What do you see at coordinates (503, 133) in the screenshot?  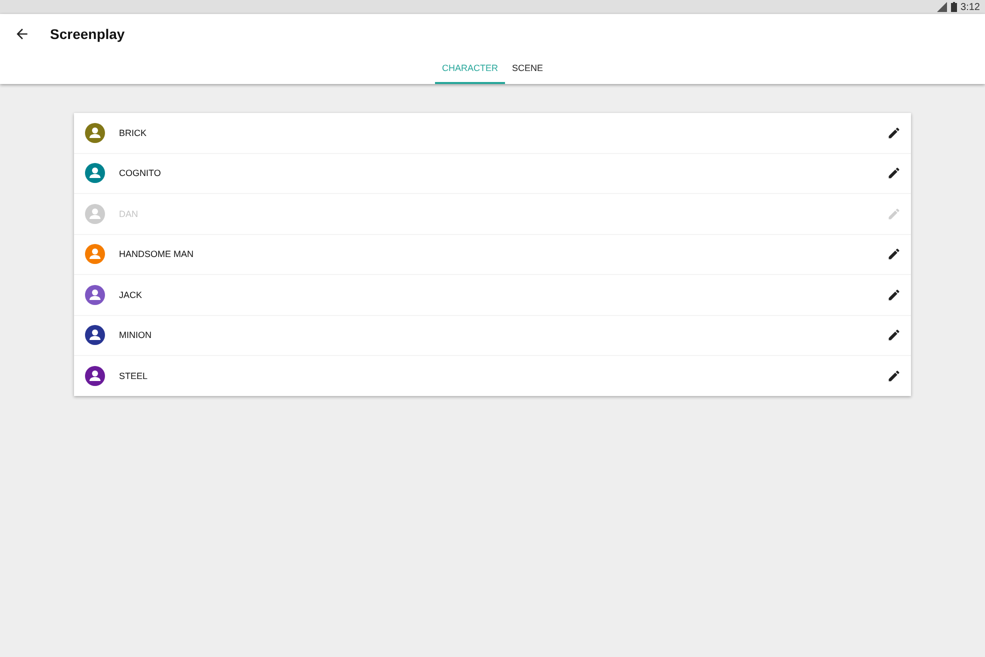 I see `character-name: BRICK` at bounding box center [503, 133].